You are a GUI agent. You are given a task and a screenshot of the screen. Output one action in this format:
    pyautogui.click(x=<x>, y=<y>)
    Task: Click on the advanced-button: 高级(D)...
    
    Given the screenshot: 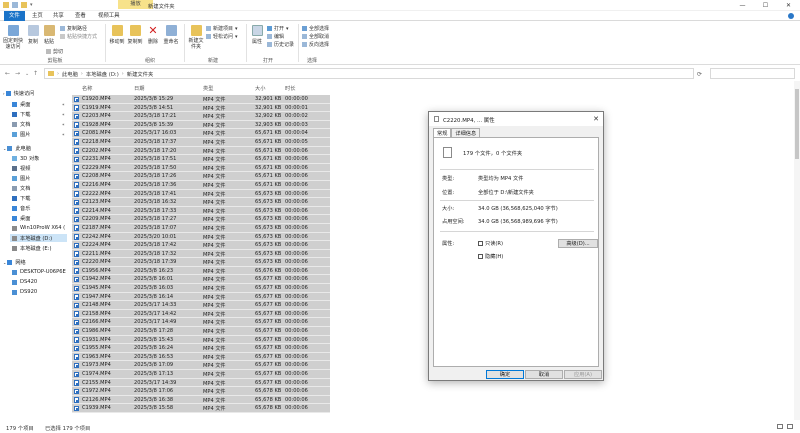 What is the action you would take?
    pyautogui.click(x=578, y=243)
    